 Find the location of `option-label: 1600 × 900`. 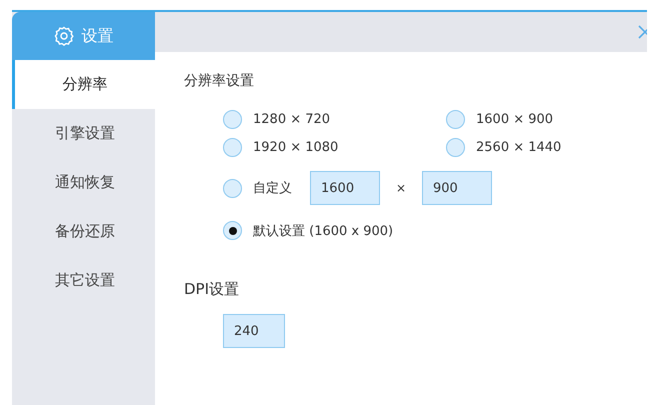

option-label: 1600 × 900 is located at coordinates (515, 119).